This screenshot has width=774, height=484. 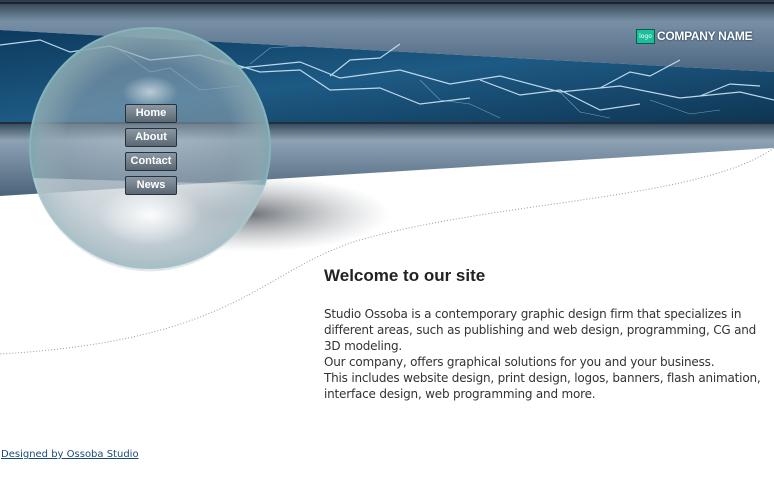 I want to click on page-title: Welcome to our site, so click(x=405, y=275).